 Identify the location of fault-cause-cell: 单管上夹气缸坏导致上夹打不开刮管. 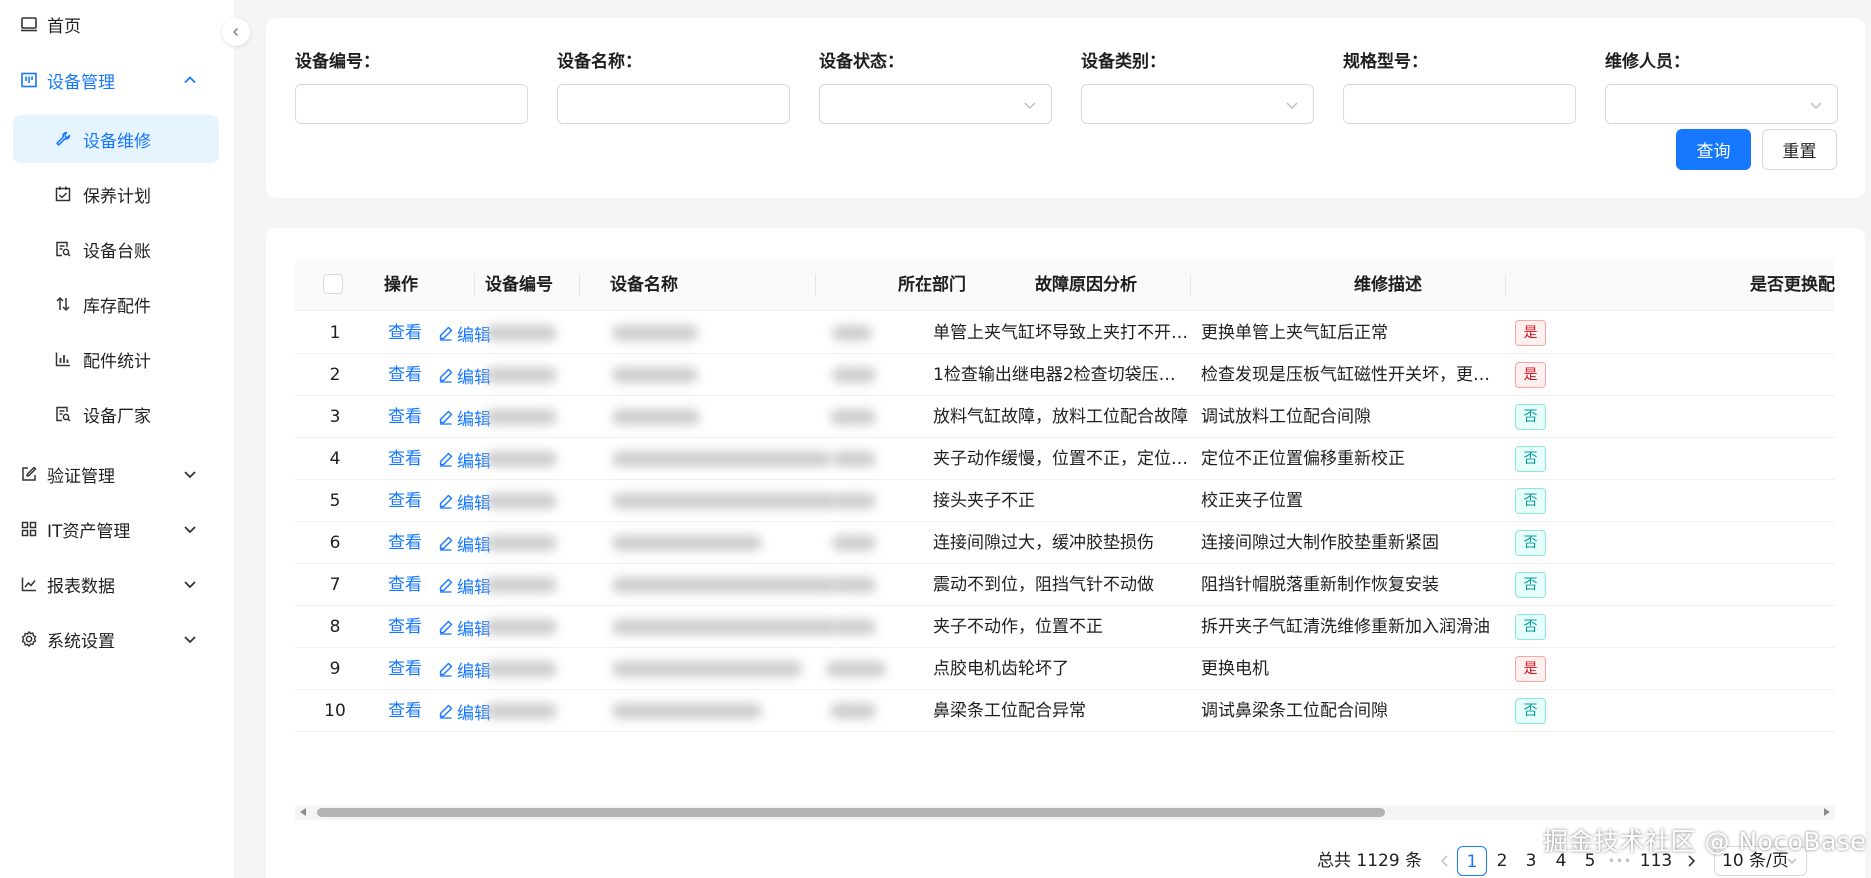
(1062, 333).